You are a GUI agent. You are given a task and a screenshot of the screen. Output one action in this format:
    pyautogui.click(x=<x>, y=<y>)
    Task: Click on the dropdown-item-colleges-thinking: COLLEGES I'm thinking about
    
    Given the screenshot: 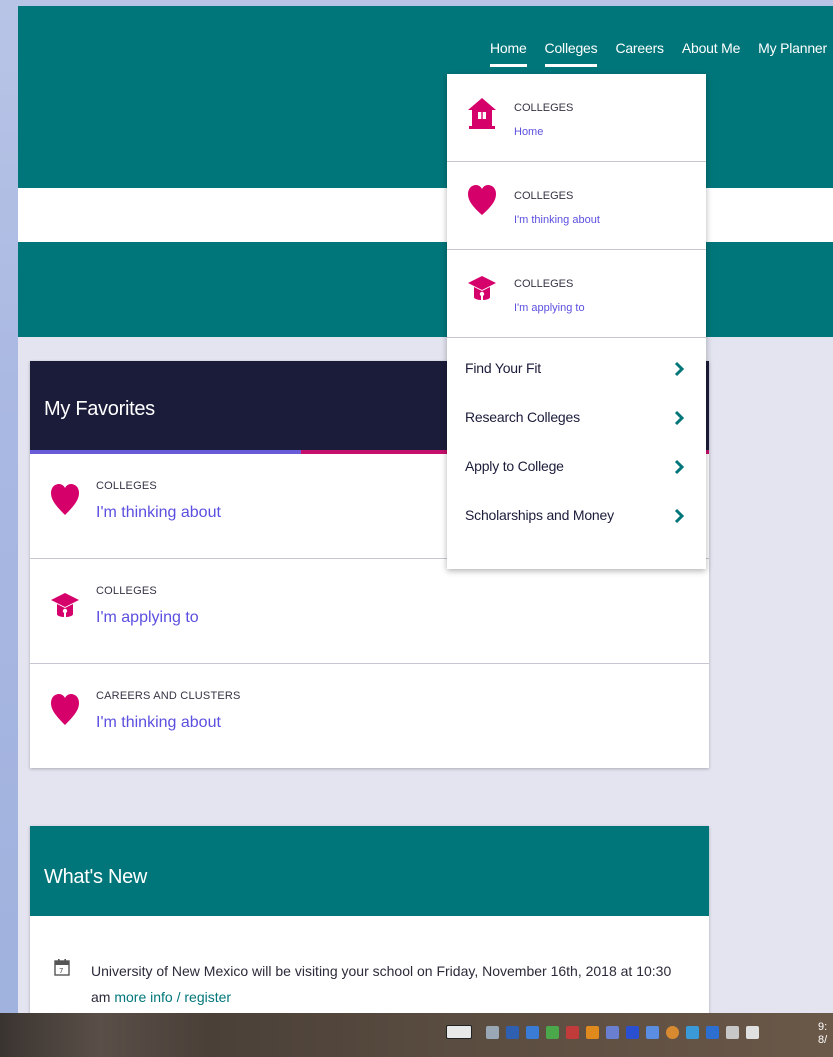 What is the action you would take?
    pyautogui.click(x=576, y=206)
    